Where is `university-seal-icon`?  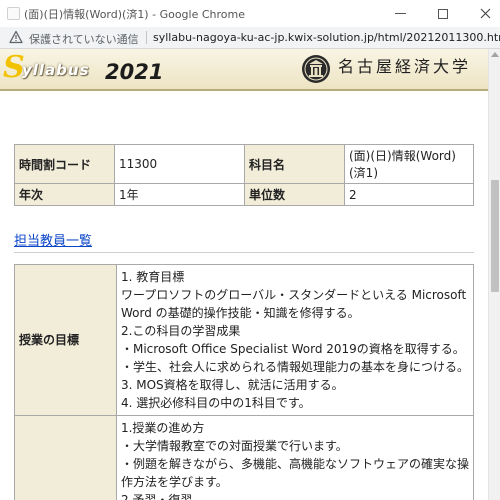
university-seal-icon is located at coordinates (316, 69).